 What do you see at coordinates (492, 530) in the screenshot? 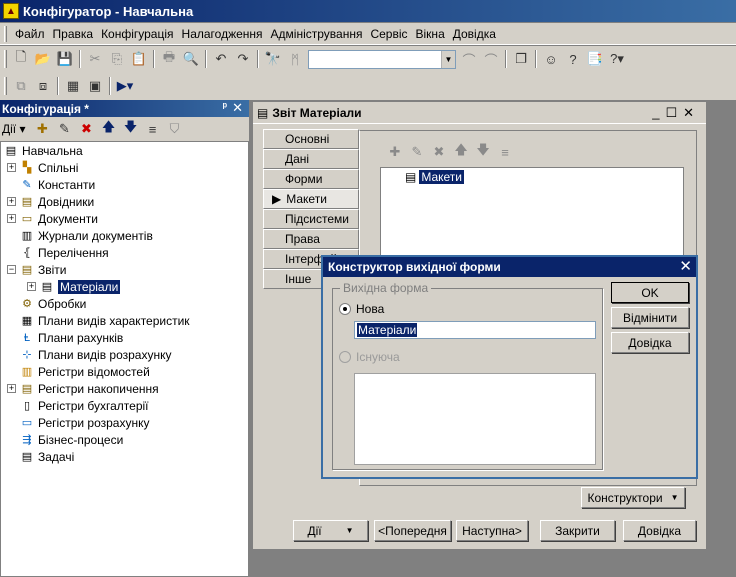
I see `next-button: Наступна>` at bounding box center [492, 530].